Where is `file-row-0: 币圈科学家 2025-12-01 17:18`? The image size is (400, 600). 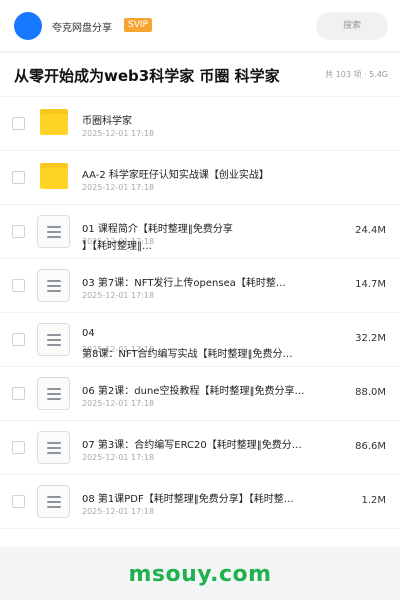 file-row-0: 币圈科学家 2025-12-01 17:18 is located at coordinates (200, 124).